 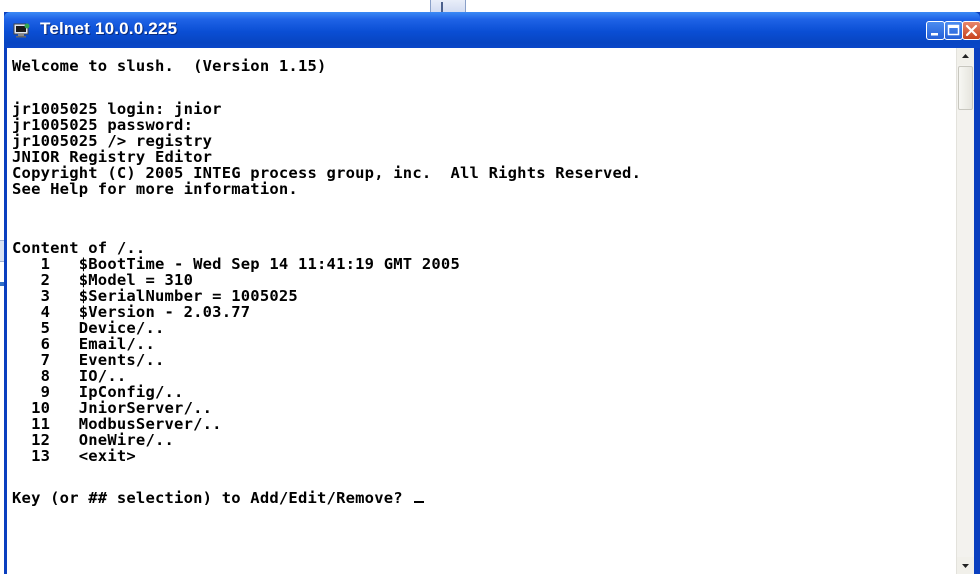 What do you see at coordinates (169, 66) in the screenshot?
I see `terminal-line: Welcome to slush. (Version 1.15)` at bounding box center [169, 66].